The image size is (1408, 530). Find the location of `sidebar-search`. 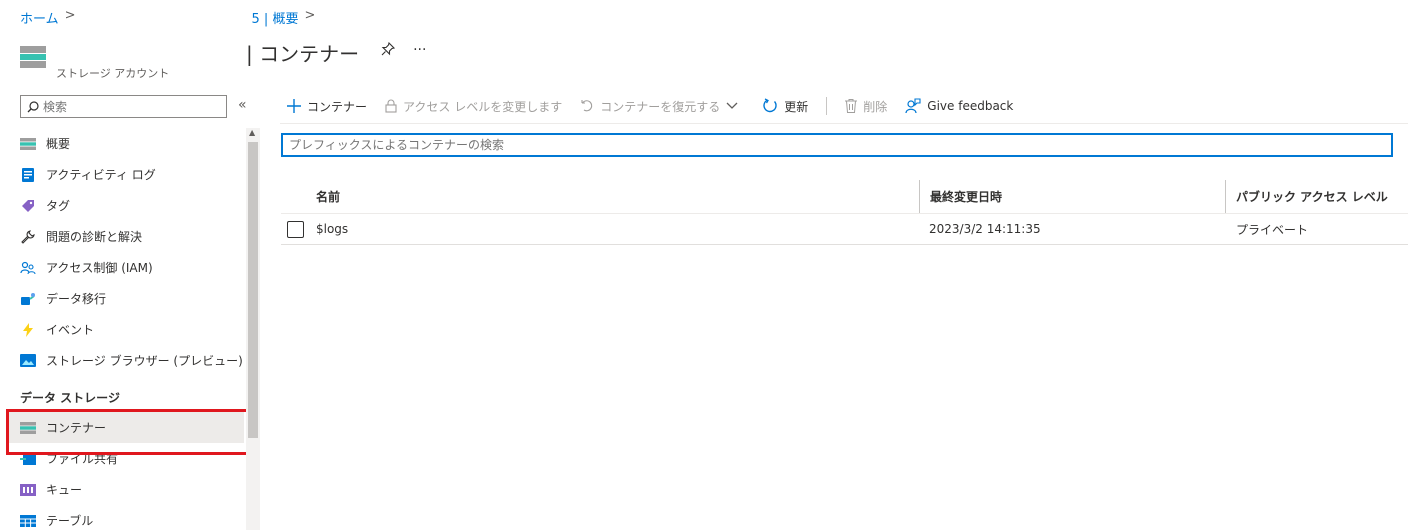

sidebar-search is located at coordinates (123, 106).